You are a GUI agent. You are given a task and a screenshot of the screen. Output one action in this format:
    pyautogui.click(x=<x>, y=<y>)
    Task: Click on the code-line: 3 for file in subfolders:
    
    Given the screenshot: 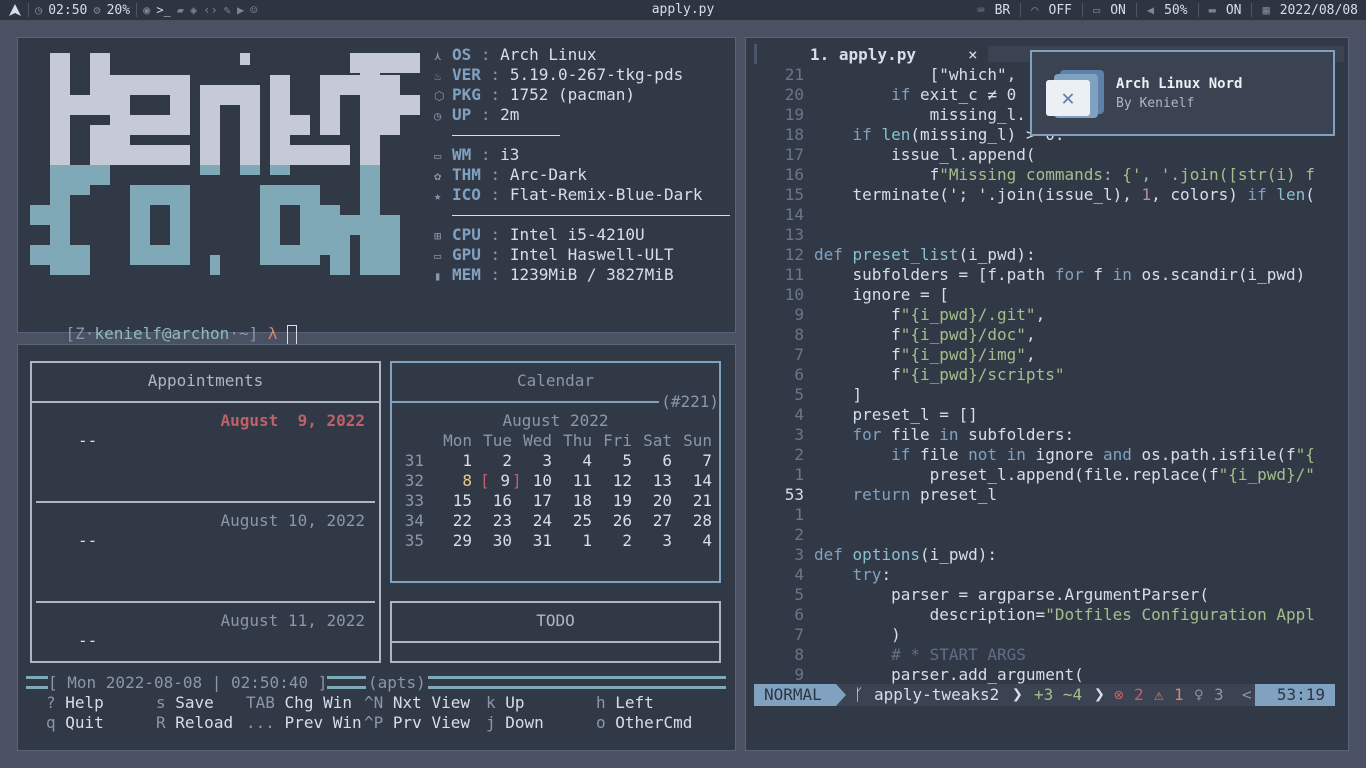 What is the action you would take?
    pyautogui.click(x=1044, y=435)
    